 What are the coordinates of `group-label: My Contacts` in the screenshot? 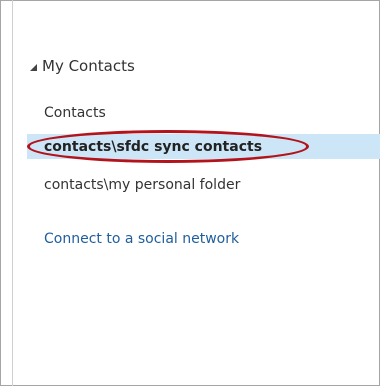 It's located at (88, 66).